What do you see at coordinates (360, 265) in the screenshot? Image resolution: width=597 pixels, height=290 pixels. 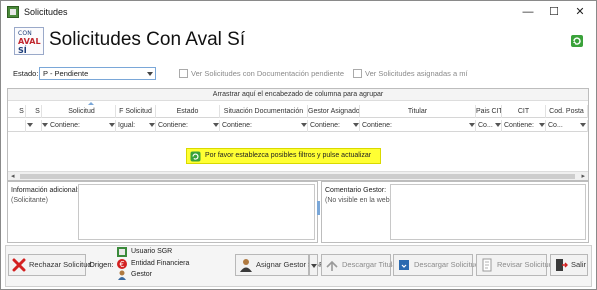 I see `descargar-titular-button: Descargar Titular` at bounding box center [360, 265].